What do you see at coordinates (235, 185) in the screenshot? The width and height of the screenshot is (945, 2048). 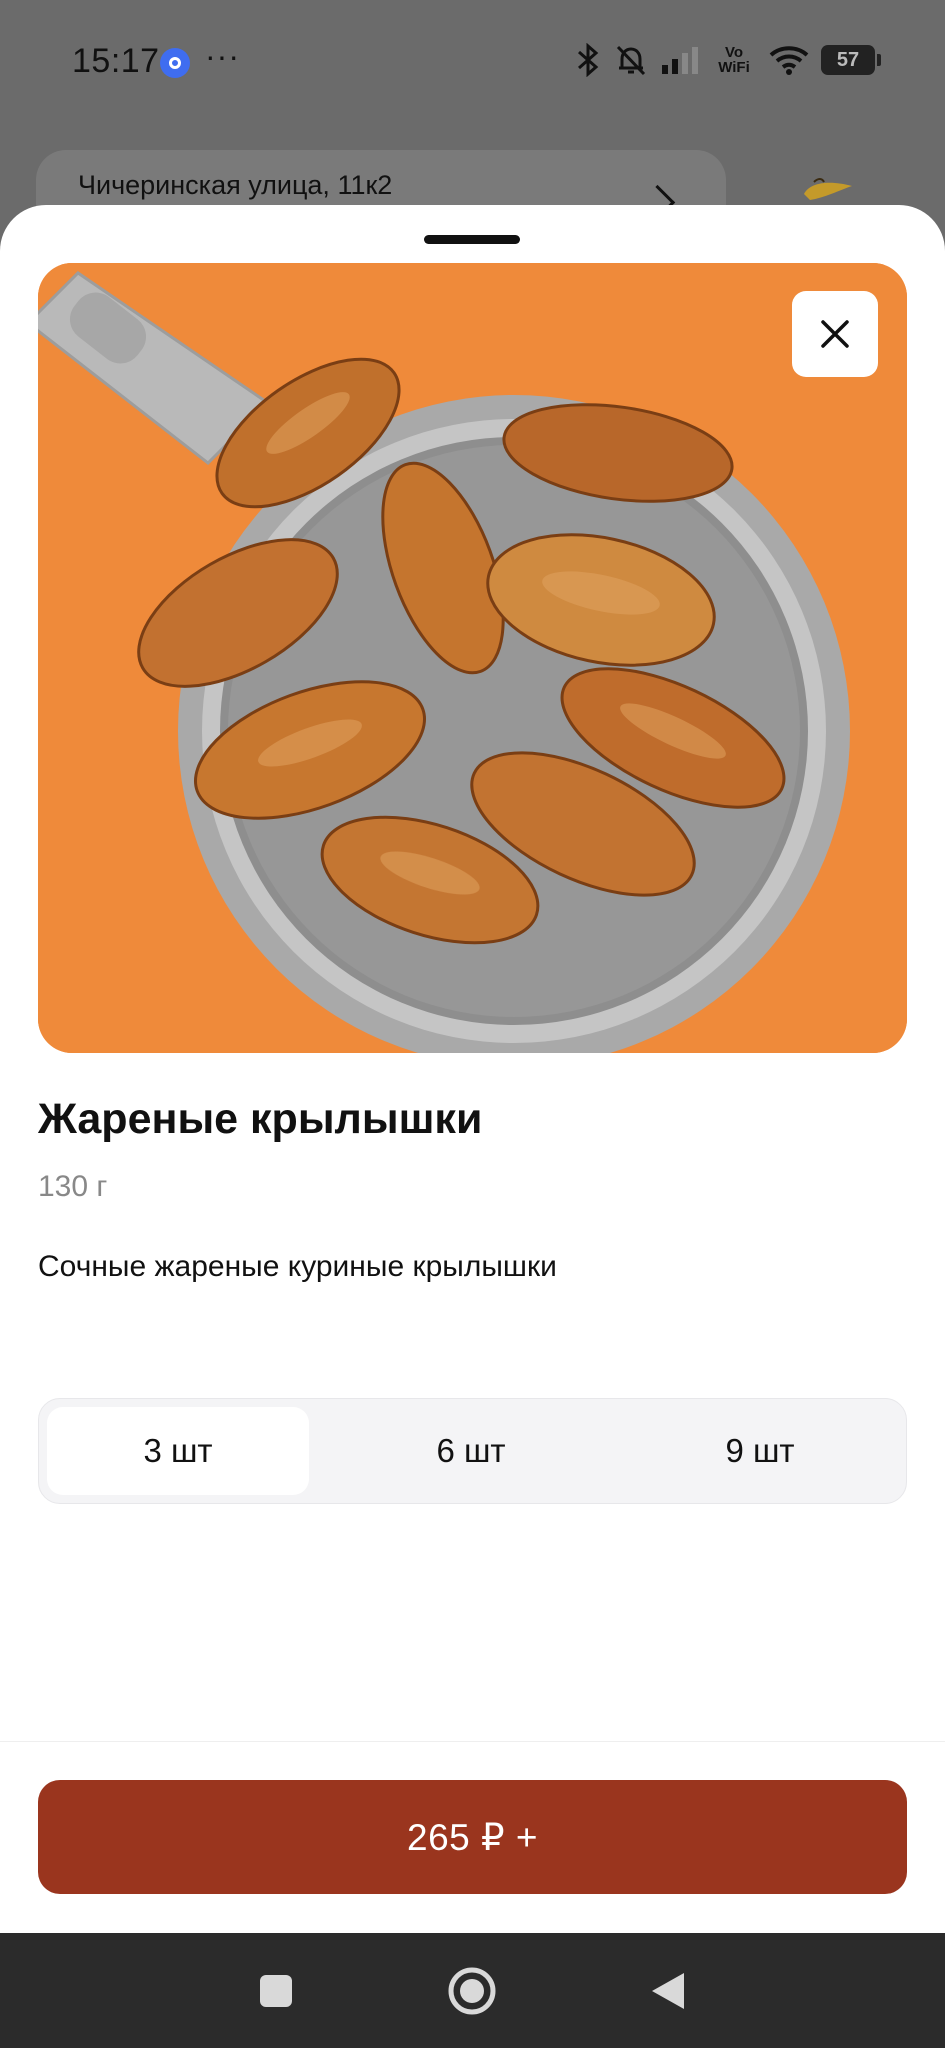 I see `delivery-address: Чичеринская улица, 11к2` at bounding box center [235, 185].